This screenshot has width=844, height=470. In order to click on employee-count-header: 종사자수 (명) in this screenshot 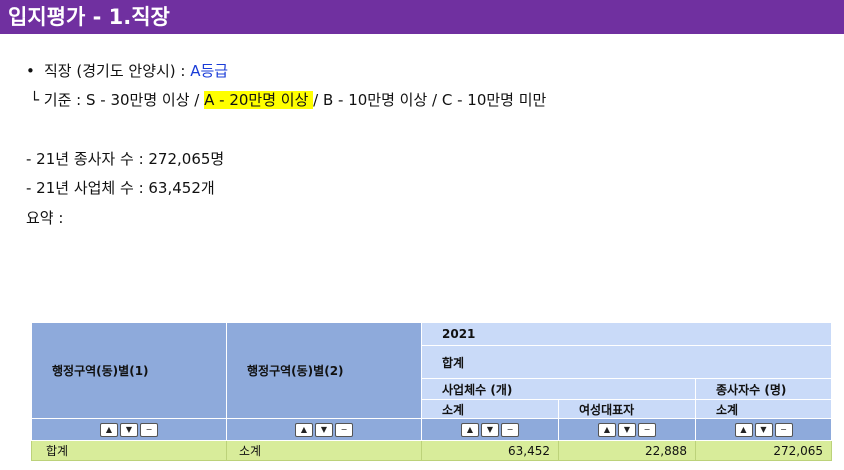, I will do `click(763, 389)`.